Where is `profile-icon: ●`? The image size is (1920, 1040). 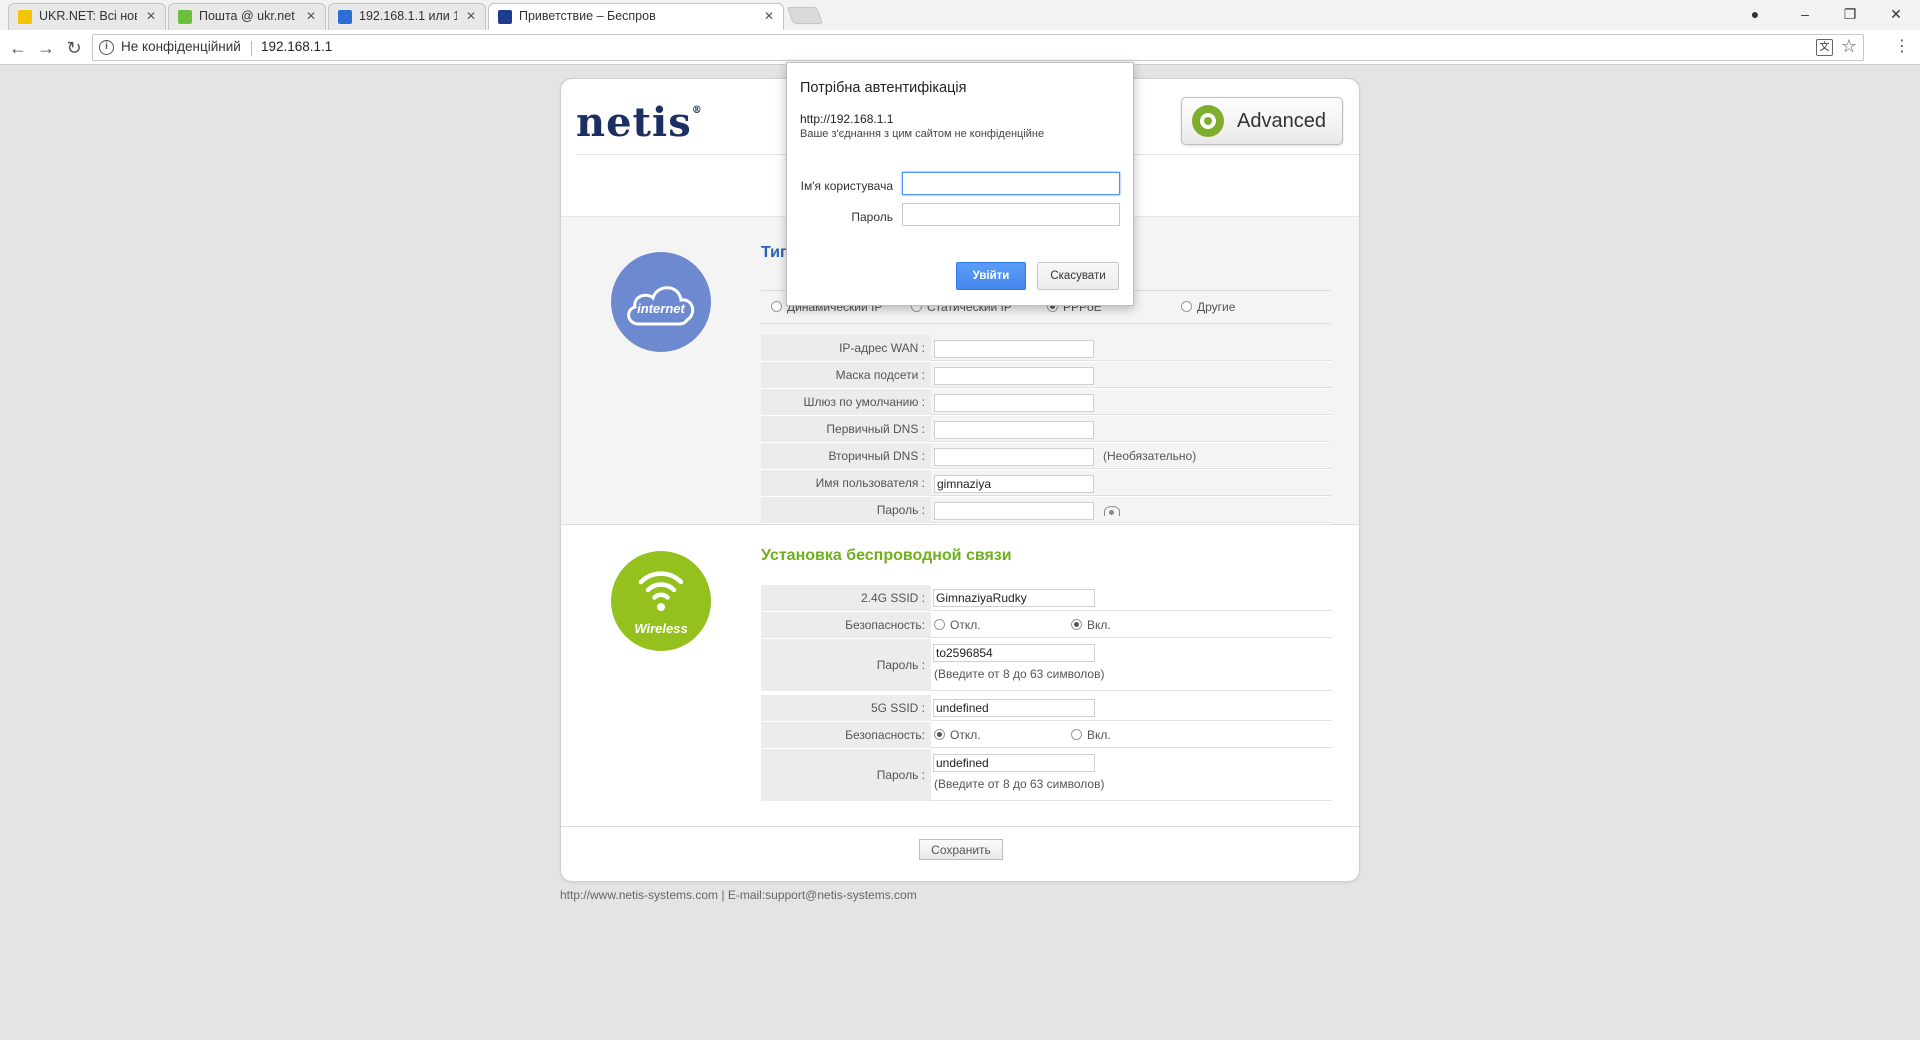
profile-icon: ● is located at coordinates (1755, 14).